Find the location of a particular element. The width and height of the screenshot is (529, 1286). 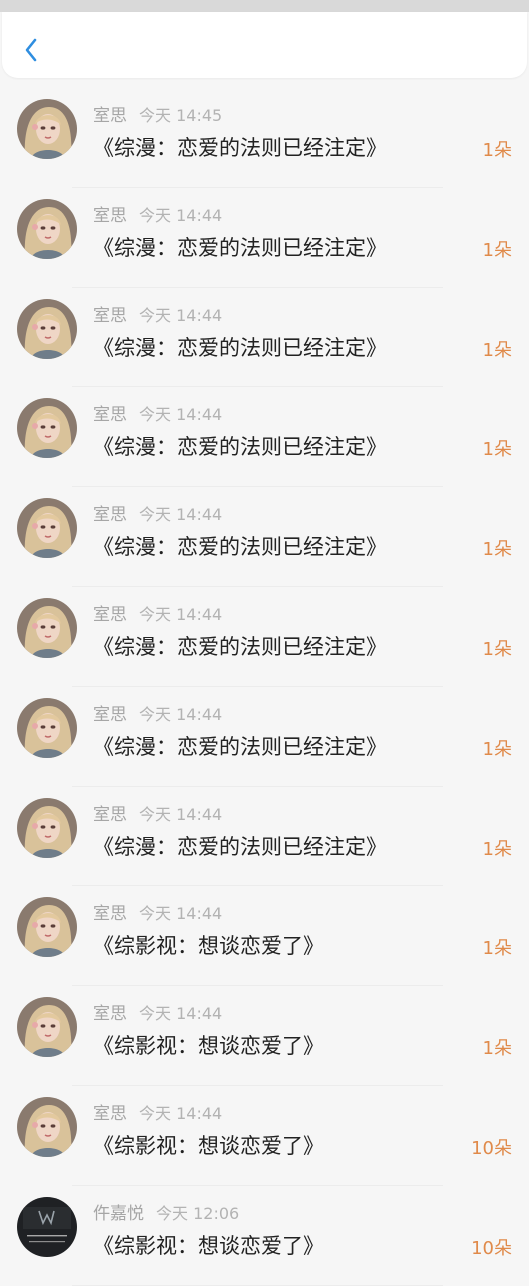

gift-row: 仵嘉悦 今天 12:06 《综影视：想谈恋爱了》 10朵 is located at coordinates (264, 1236).